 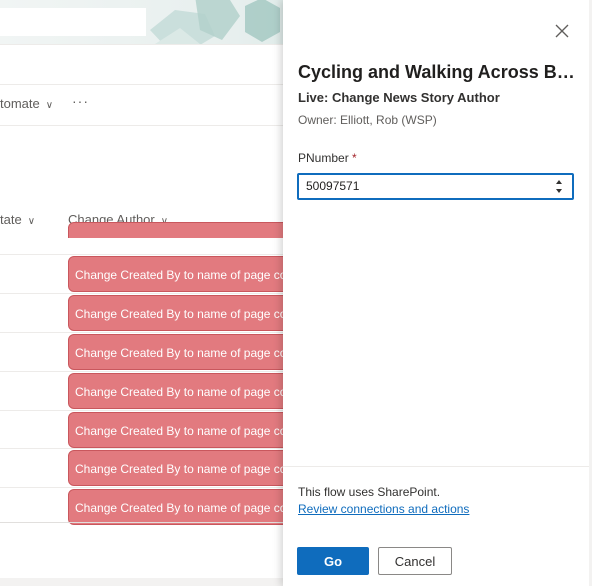 What do you see at coordinates (354, 158) in the screenshot?
I see `required-indicator: *` at bounding box center [354, 158].